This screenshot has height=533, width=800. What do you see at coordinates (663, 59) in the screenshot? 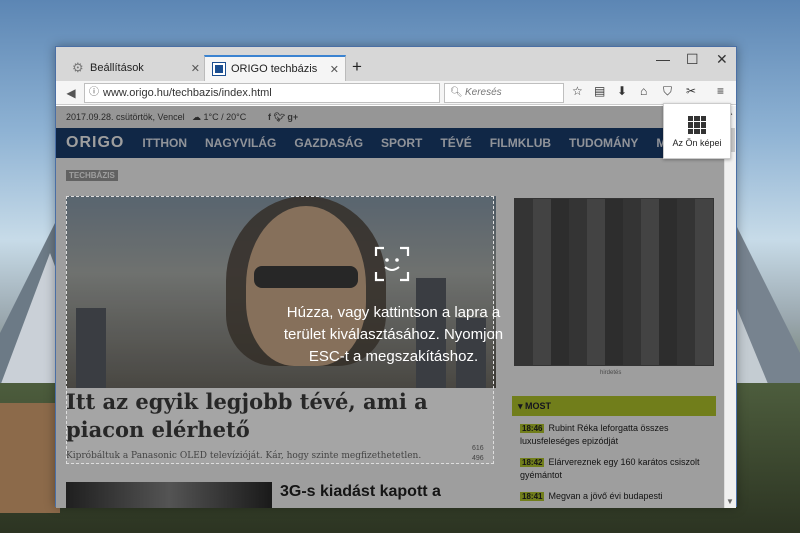
I see `minimize-button: —` at bounding box center [663, 59].